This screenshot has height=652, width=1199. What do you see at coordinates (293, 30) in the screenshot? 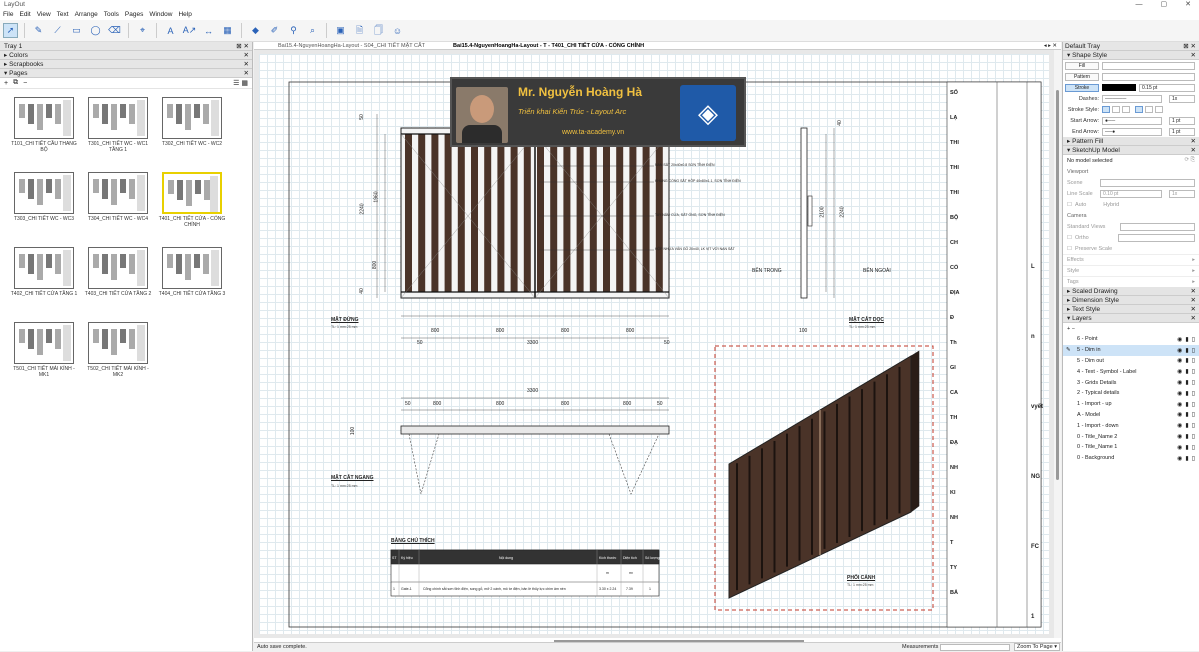
I see `style-icon: ⚲` at bounding box center [293, 30].